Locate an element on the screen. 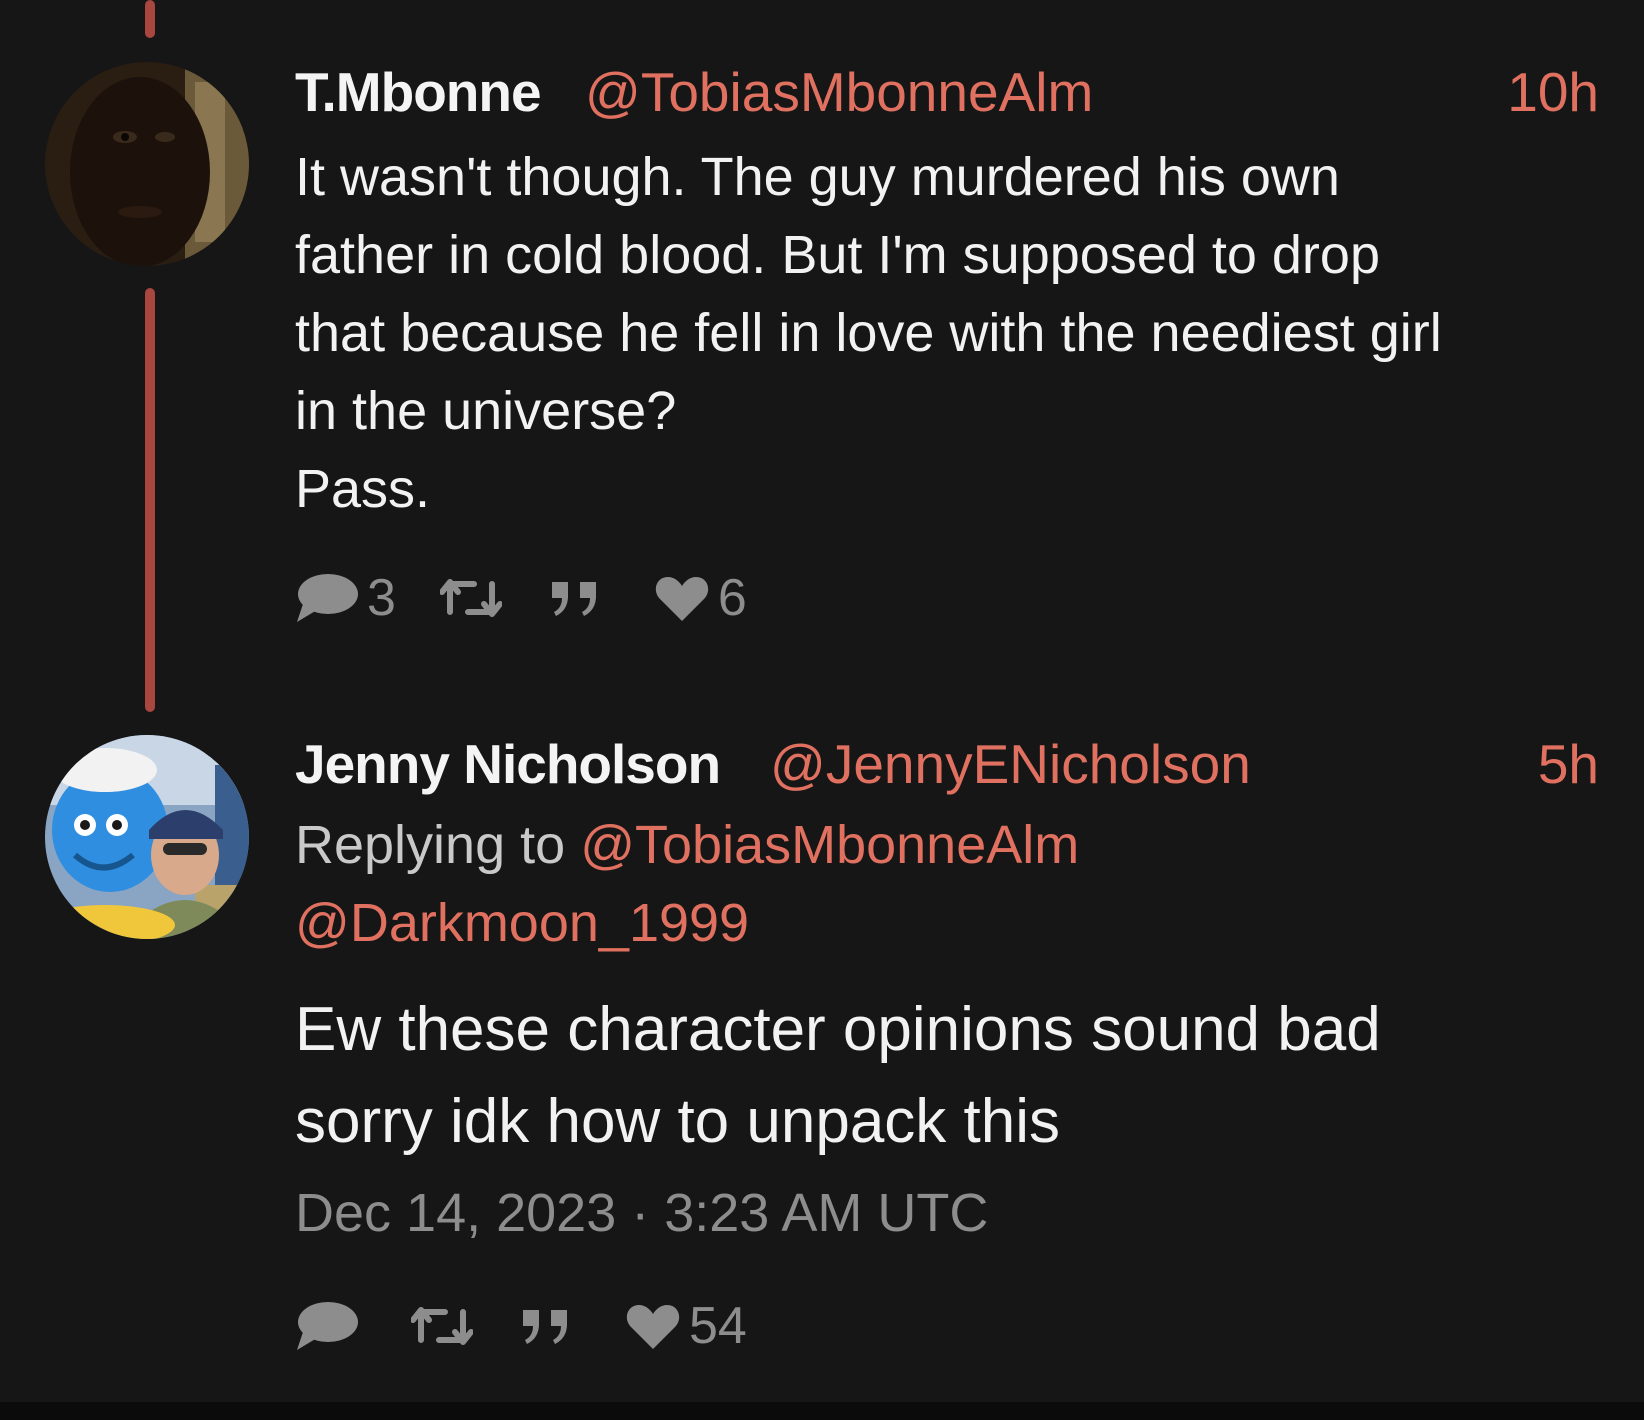 The image size is (1644, 1420). tweet-body-line: sorry idk how to unpack this is located at coordinates (678, 1121).